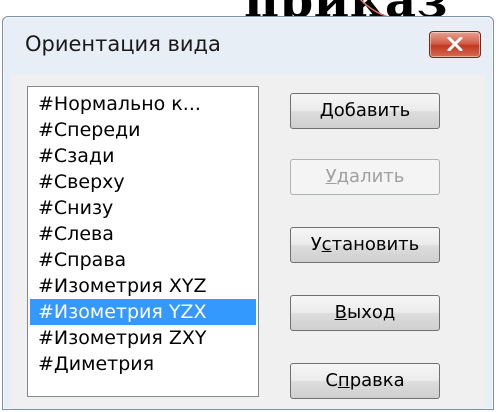 The width and height of the screenshot is (496, 412). What do you see at coordinates (143, 260) in the screenshot?
I see `list-item: #Справа` at bounding box center [143, 260].